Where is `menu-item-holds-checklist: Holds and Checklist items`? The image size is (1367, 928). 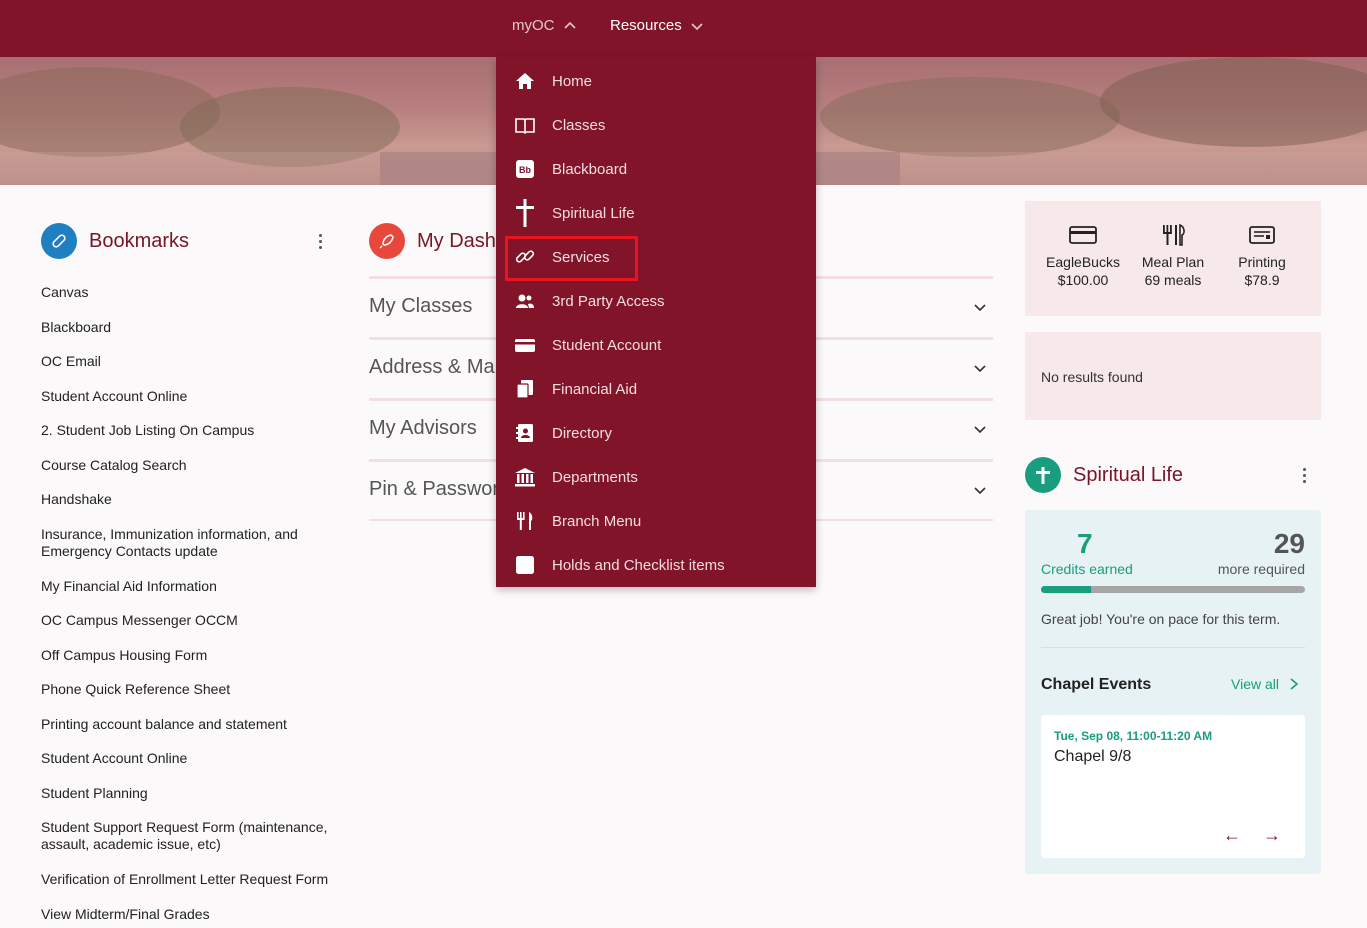
menu-item-holds-checklist: Holds and Checklist items is located at coordinates (656, 565).